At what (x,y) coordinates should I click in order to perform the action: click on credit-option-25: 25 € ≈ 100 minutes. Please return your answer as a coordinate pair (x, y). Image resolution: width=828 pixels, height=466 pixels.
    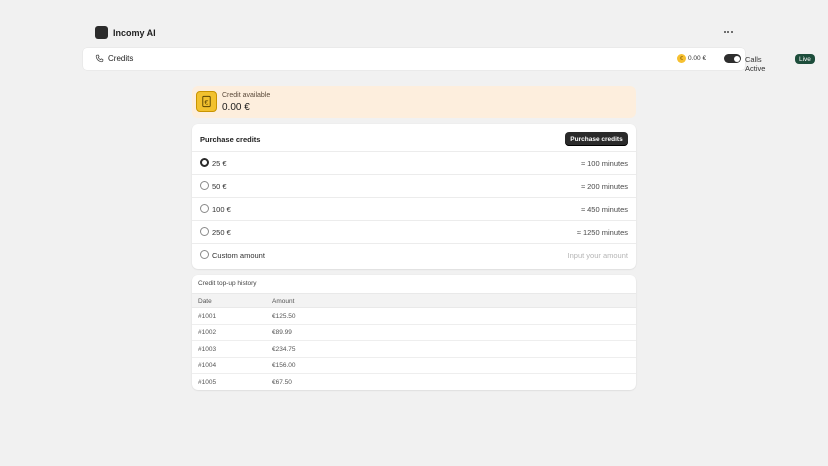
    Looking at the image, I should click on (414, 162).